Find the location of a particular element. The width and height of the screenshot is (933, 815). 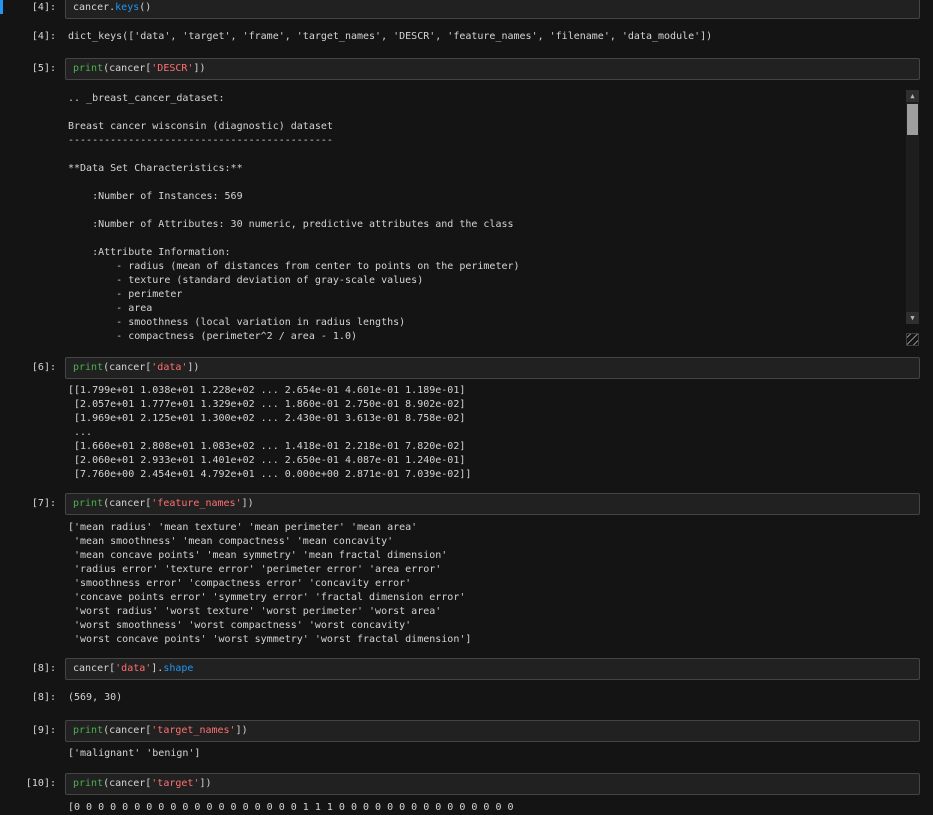

code-line: print(cancer['target_names']) is located at coordinates (492, 731).